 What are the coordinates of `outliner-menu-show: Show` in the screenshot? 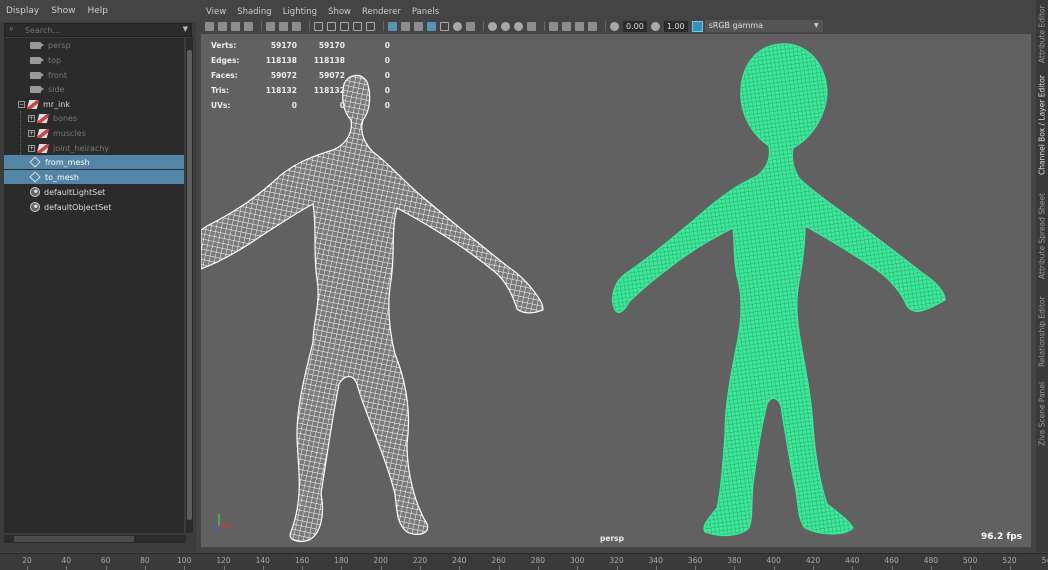 It's located at (63, 11).